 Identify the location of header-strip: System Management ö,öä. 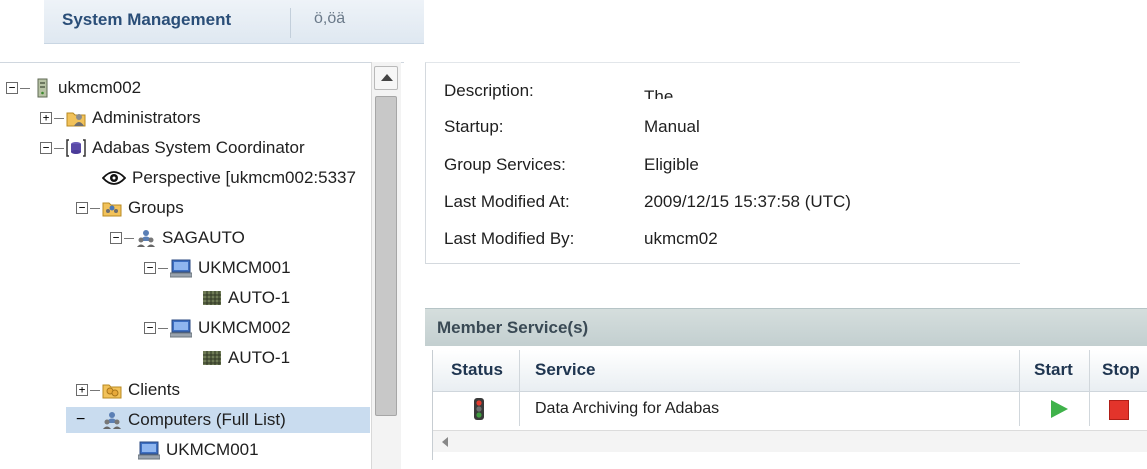
(234, 22).